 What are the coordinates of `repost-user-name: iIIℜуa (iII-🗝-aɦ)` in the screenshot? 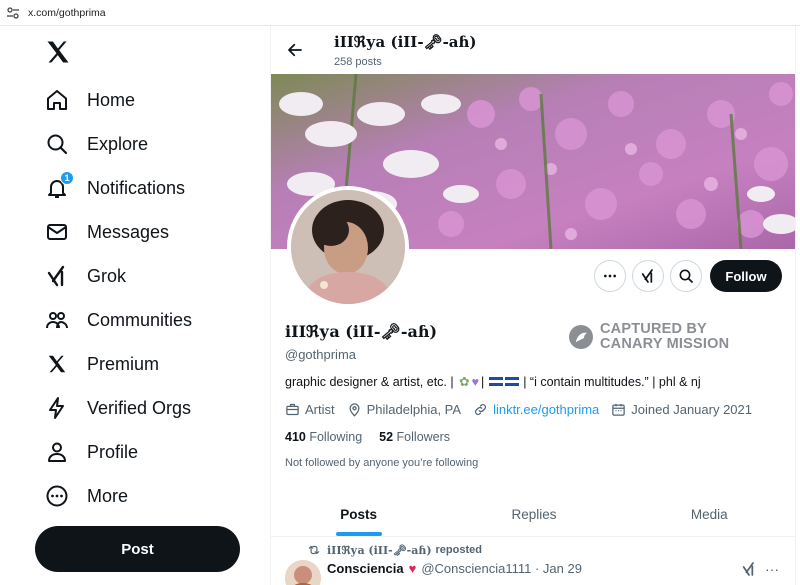 It's located at (379, 550).